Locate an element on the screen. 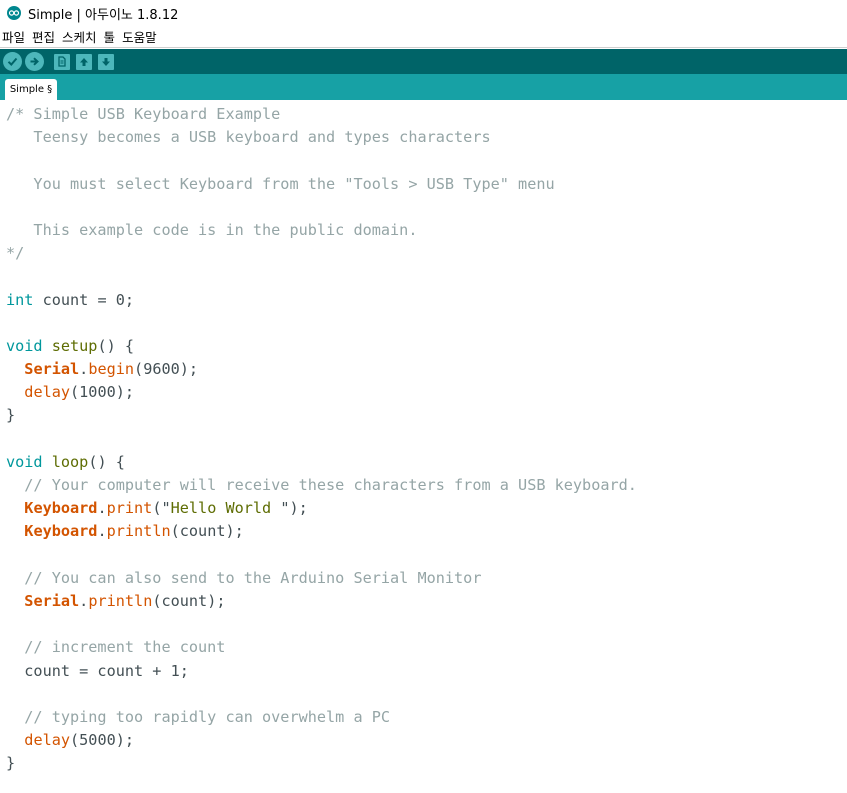 This screenshot has width=847, height=793. code-line: count = count + 1; is located at coordinates (321, 671).